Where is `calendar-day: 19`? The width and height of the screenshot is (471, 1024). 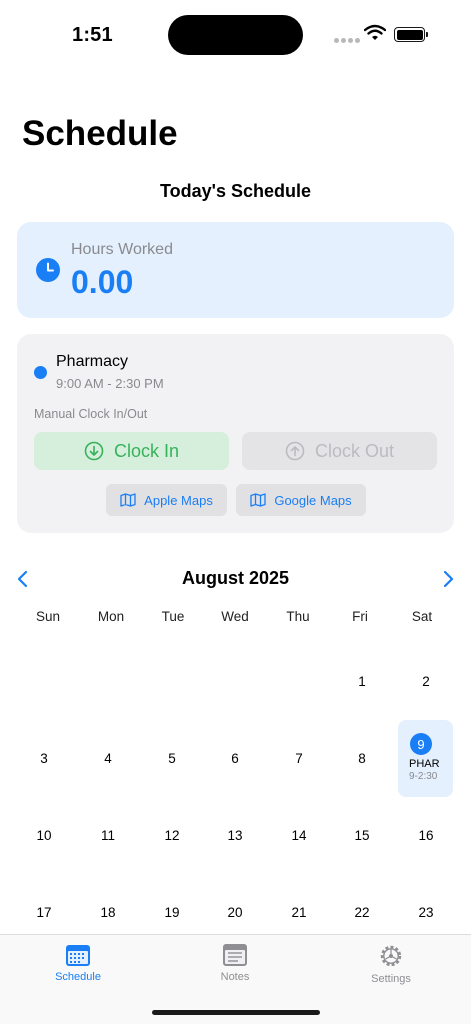
calendar-day: 19 is located at coordinates (172, 912).